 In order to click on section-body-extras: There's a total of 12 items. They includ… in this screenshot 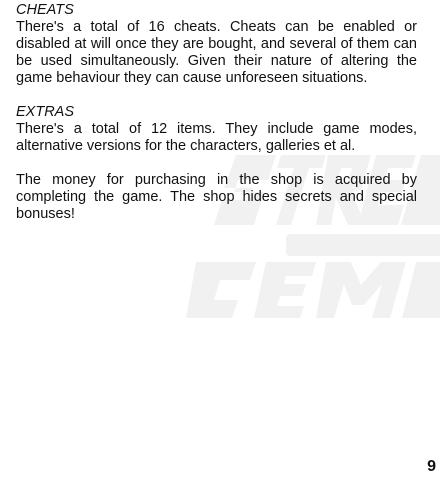, I will do `click(216, 137)`.